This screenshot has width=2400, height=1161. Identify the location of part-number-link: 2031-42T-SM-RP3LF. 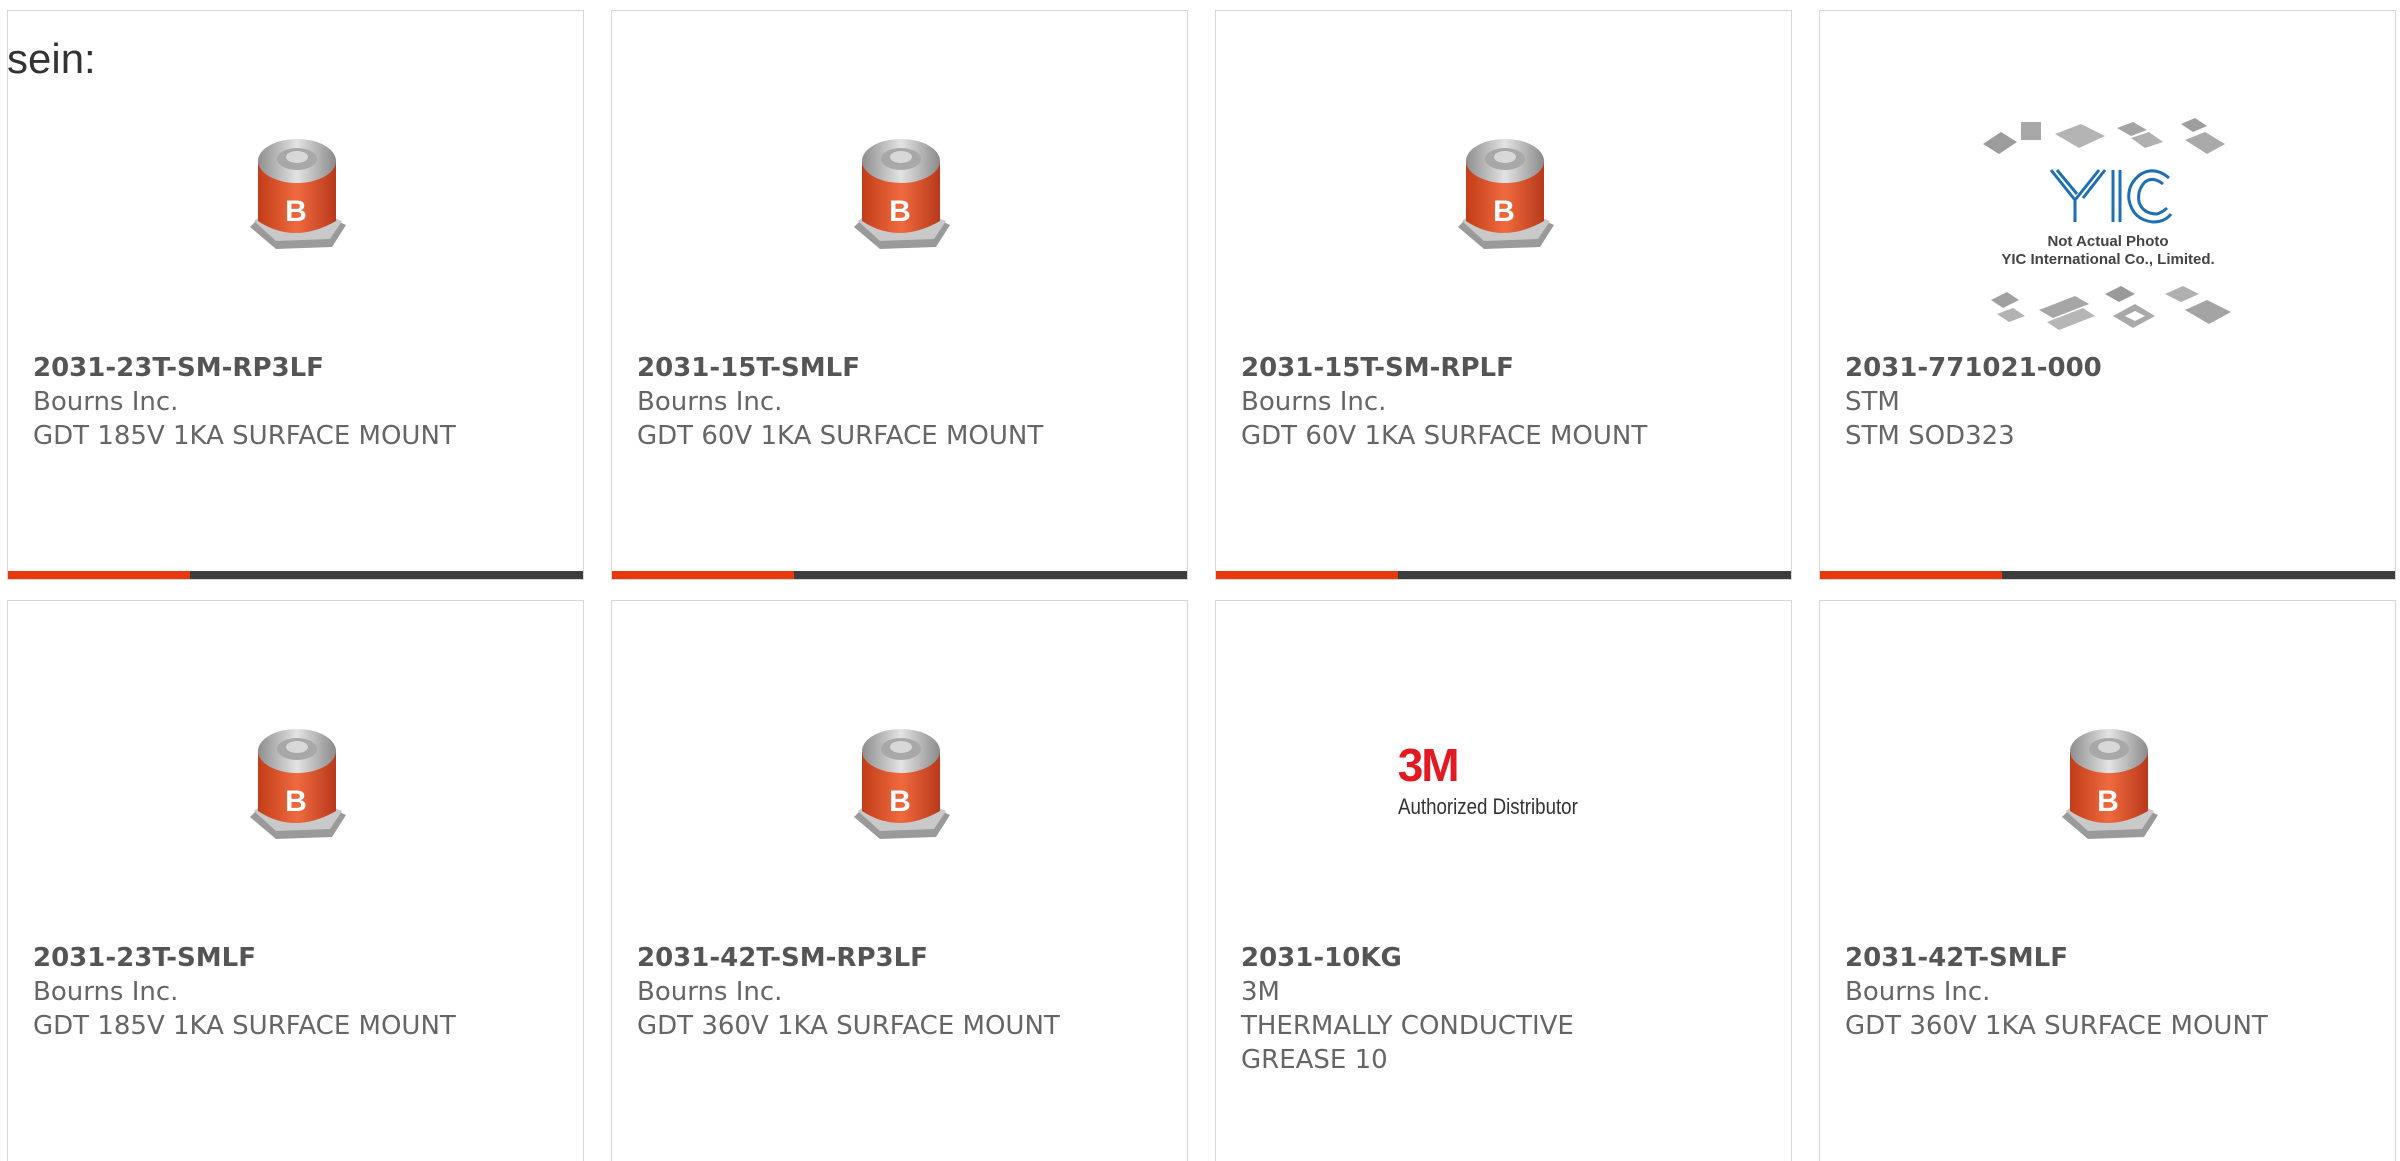
(902, 958).